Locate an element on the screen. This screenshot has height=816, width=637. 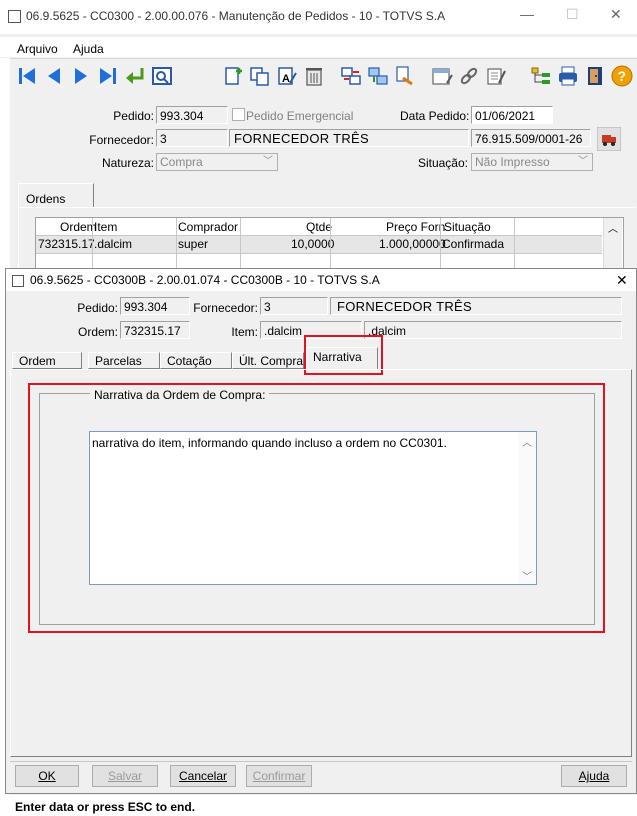
tab-ordens: Ordens is located at coordinates (56, 195).